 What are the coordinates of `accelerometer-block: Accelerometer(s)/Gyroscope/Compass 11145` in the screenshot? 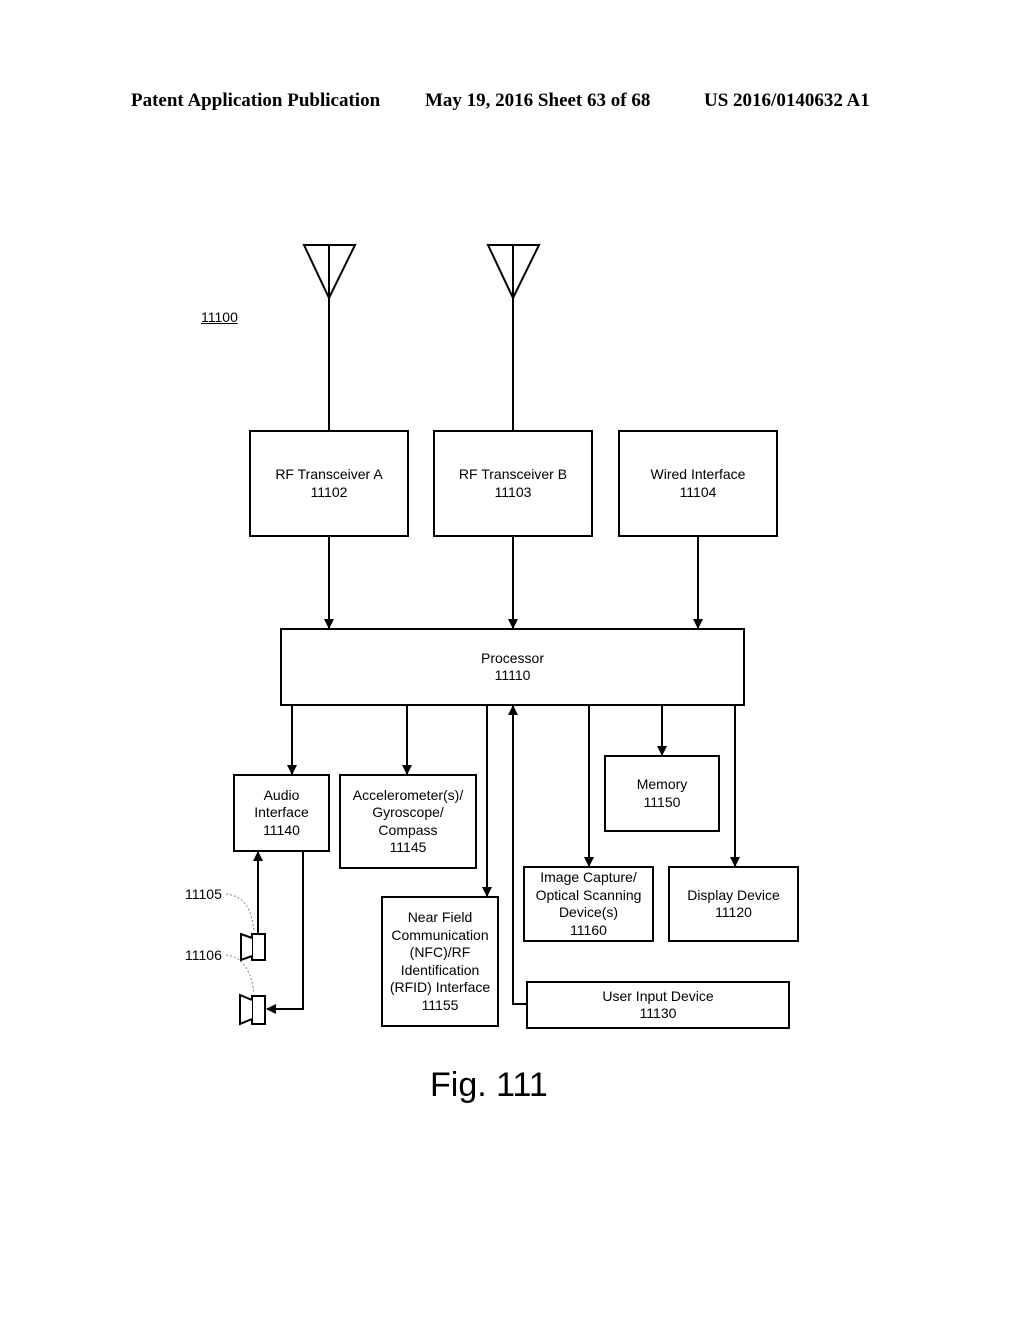 It's located at (408, 821).